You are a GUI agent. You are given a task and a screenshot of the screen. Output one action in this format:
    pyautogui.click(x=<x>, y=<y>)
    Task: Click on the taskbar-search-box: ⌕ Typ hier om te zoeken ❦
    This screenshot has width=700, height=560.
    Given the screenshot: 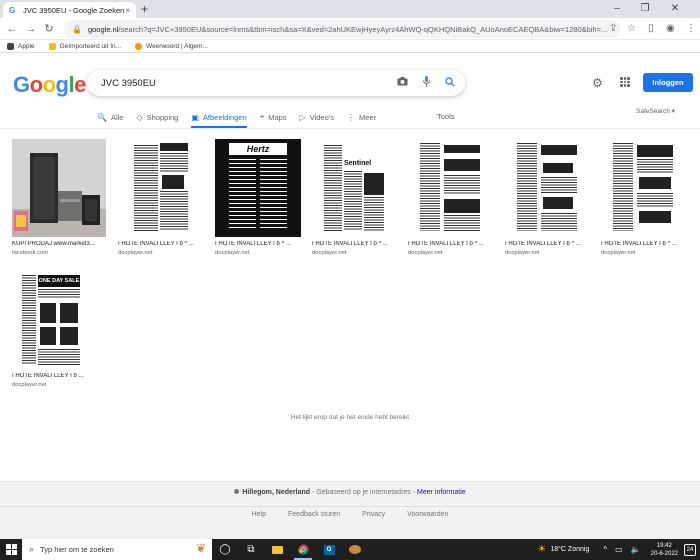 What is the action you would take?
    pyautogui.click(x=117, y=549)
    